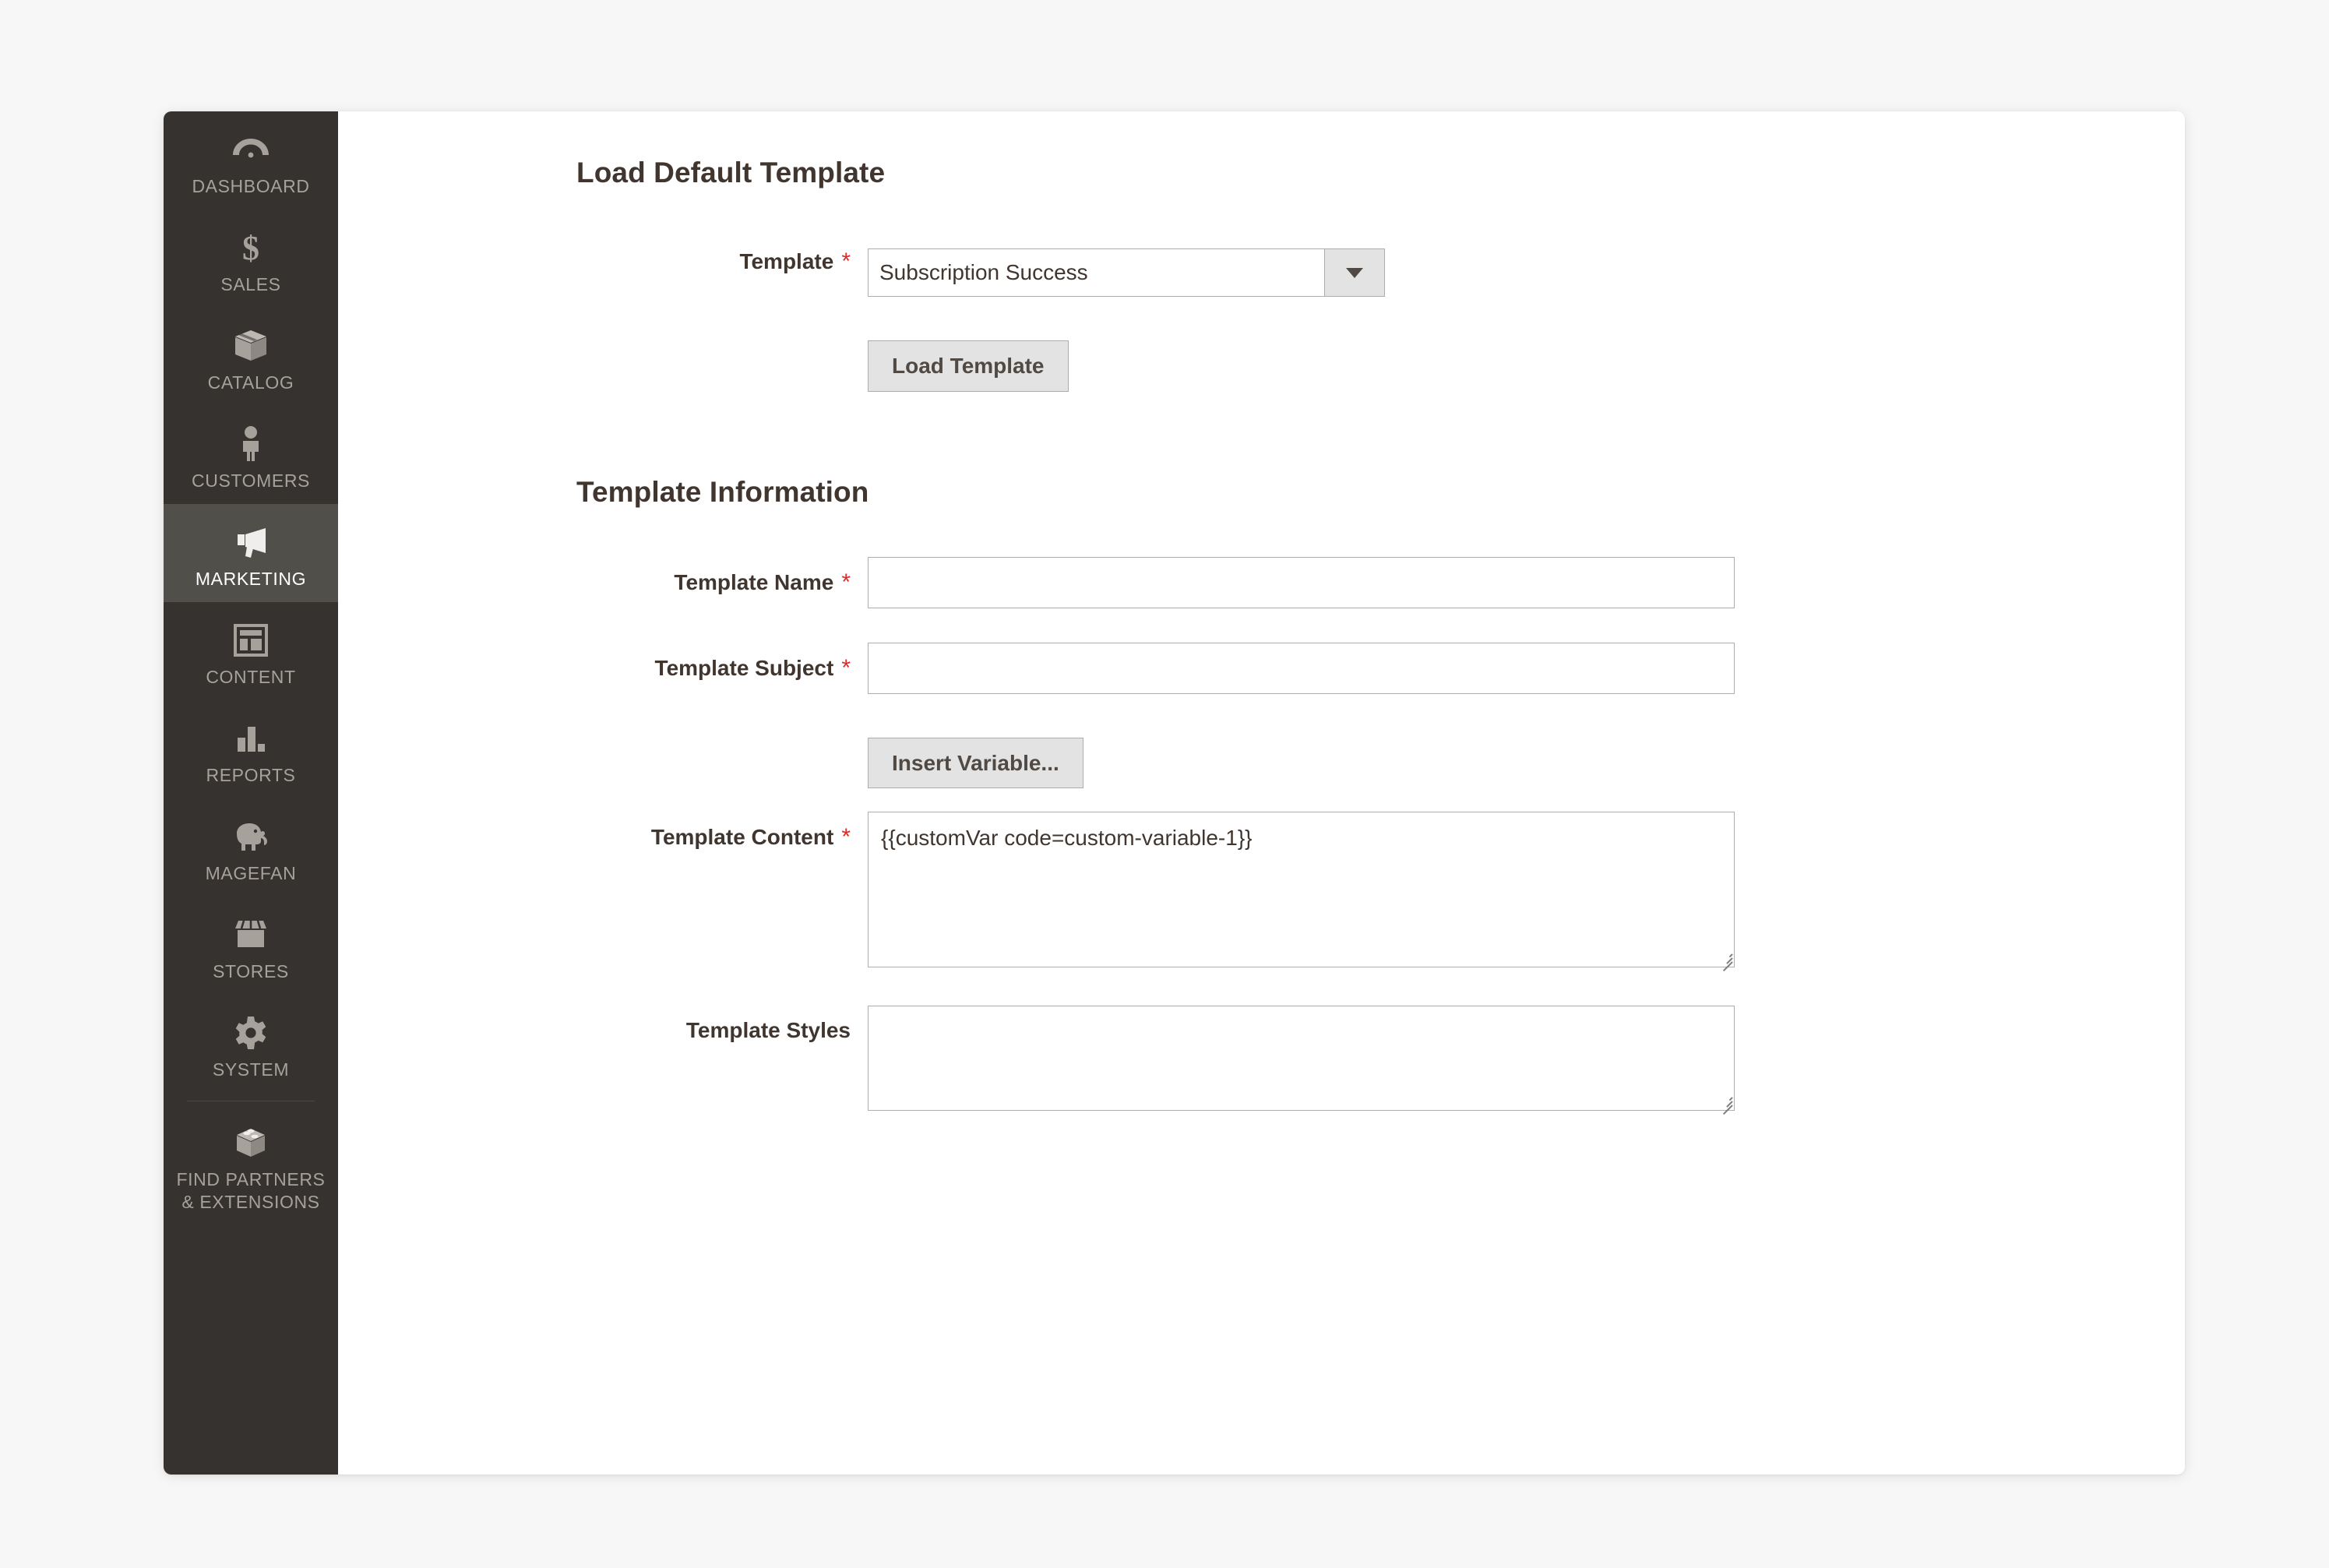 The width and height of the screenshot is (2329, 1568). What do you see at coordinates (250, 1143) in the screenshot?
I see `extension-box-icon` at bounding box center [250, 1143].